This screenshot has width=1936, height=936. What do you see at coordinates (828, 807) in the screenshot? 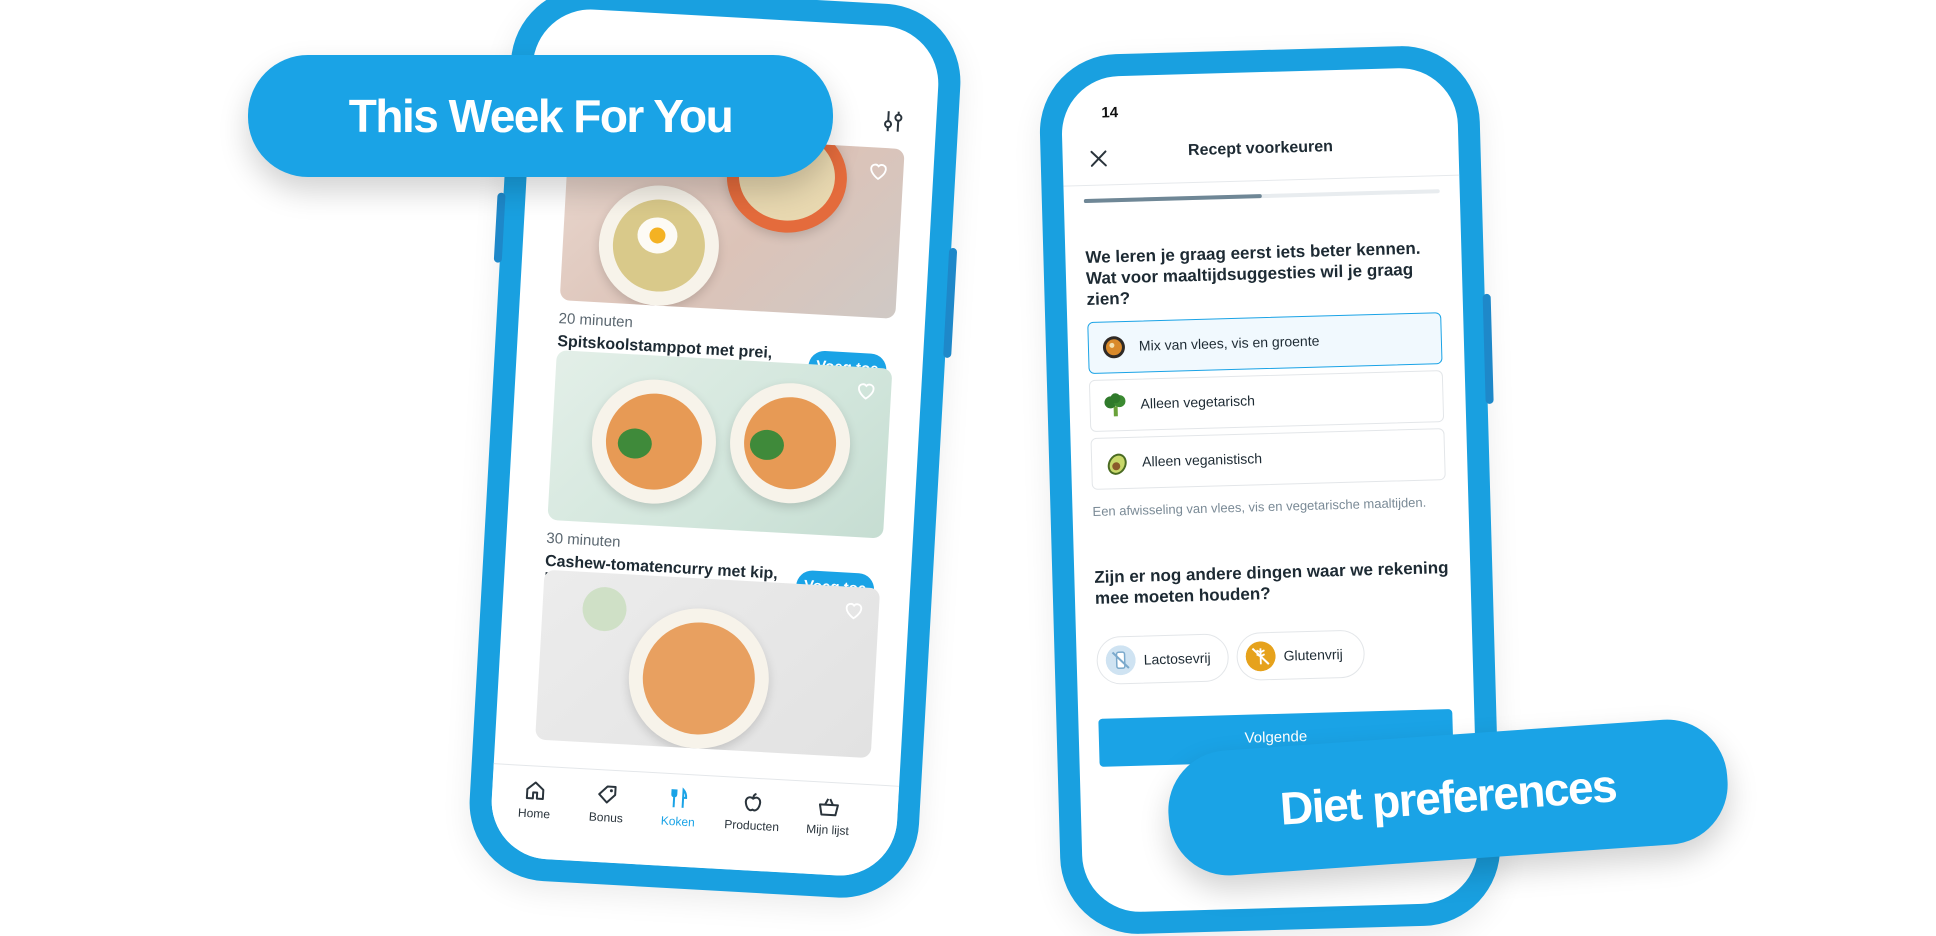
I see `basket-icon` at bounding box center [828, 807].